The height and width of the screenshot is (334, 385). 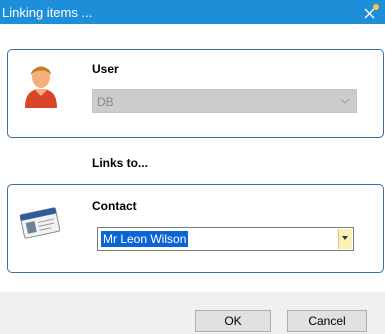 I want to click on user-label: User, so click(x=105, y=69).